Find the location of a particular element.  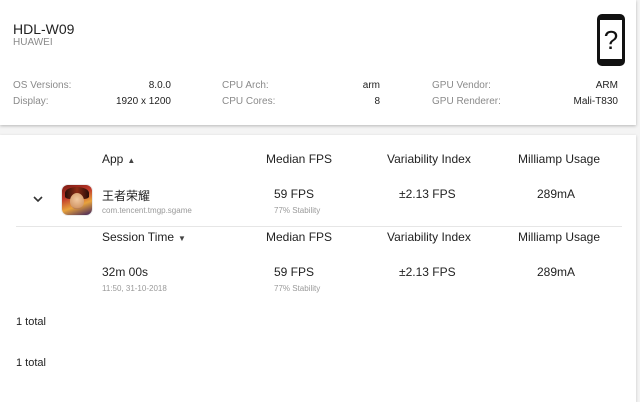

row-divider is located at coordinates (319, 226).